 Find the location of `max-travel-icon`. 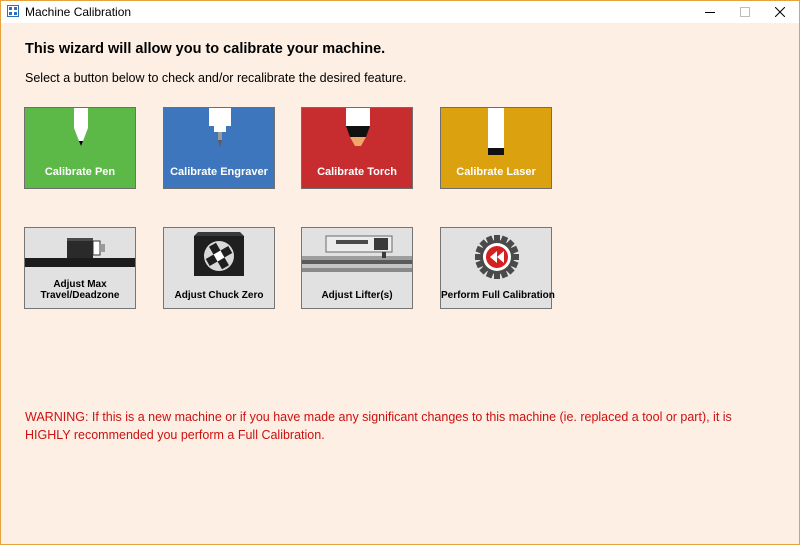

max-travel-icon is located at coordinates (80, 252).